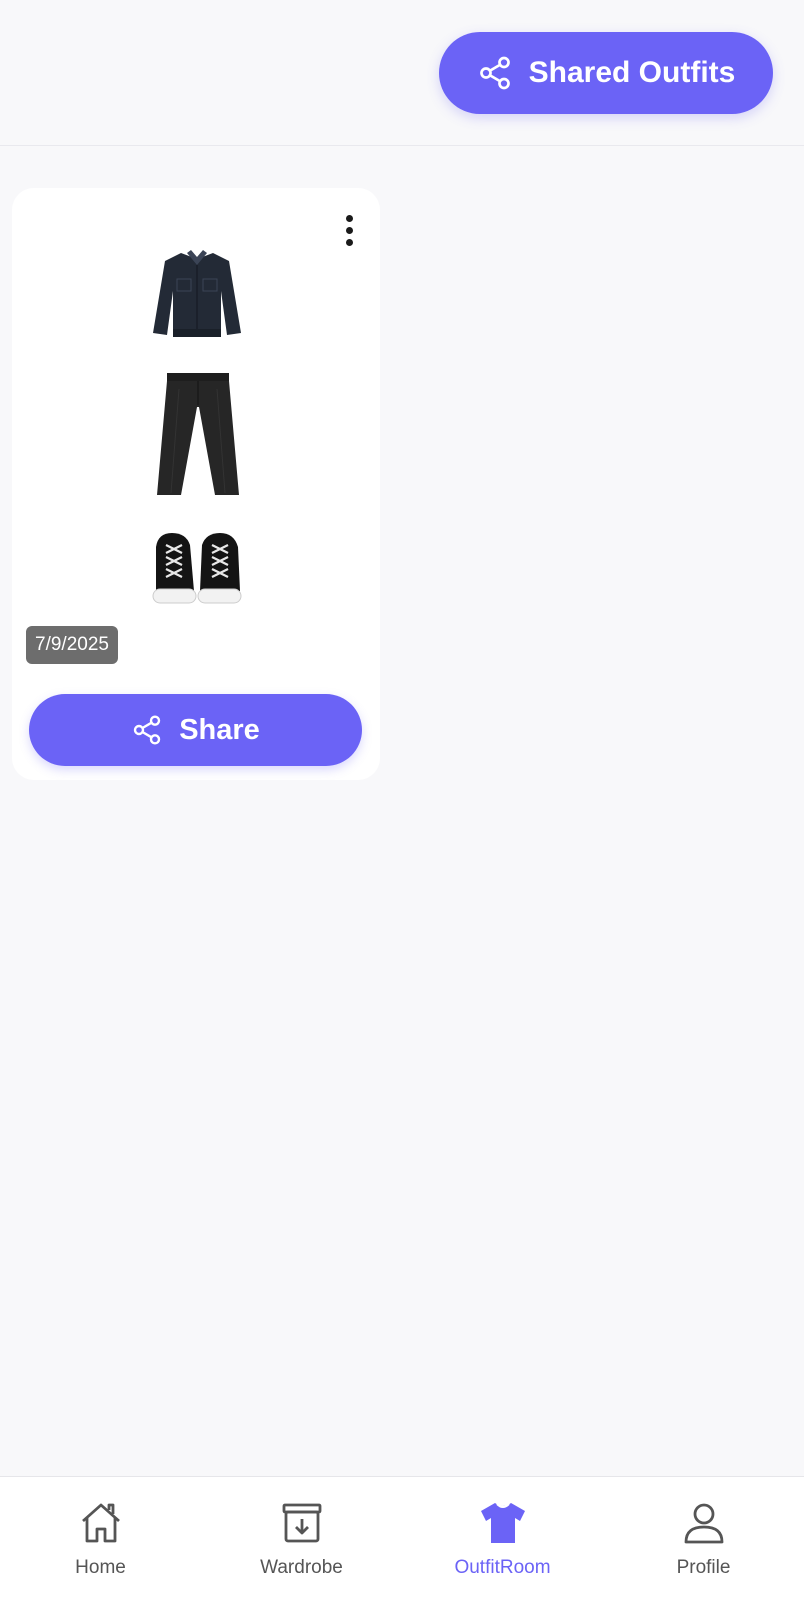  I want to click on sneakers-image, so click(197, 568).